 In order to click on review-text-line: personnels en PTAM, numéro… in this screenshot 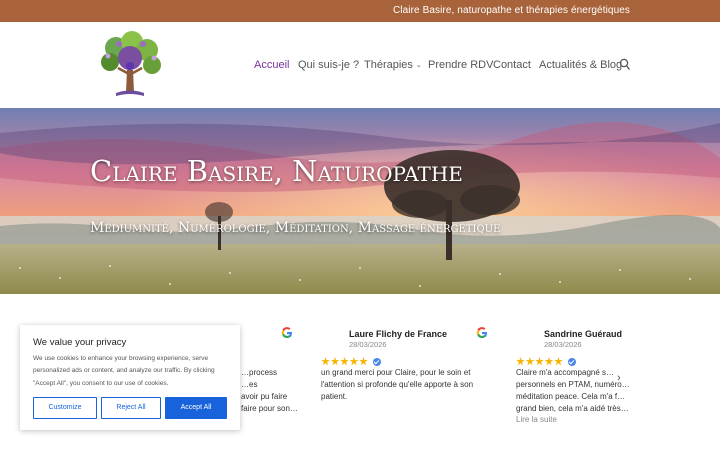, I will do `click(573, 384)`.